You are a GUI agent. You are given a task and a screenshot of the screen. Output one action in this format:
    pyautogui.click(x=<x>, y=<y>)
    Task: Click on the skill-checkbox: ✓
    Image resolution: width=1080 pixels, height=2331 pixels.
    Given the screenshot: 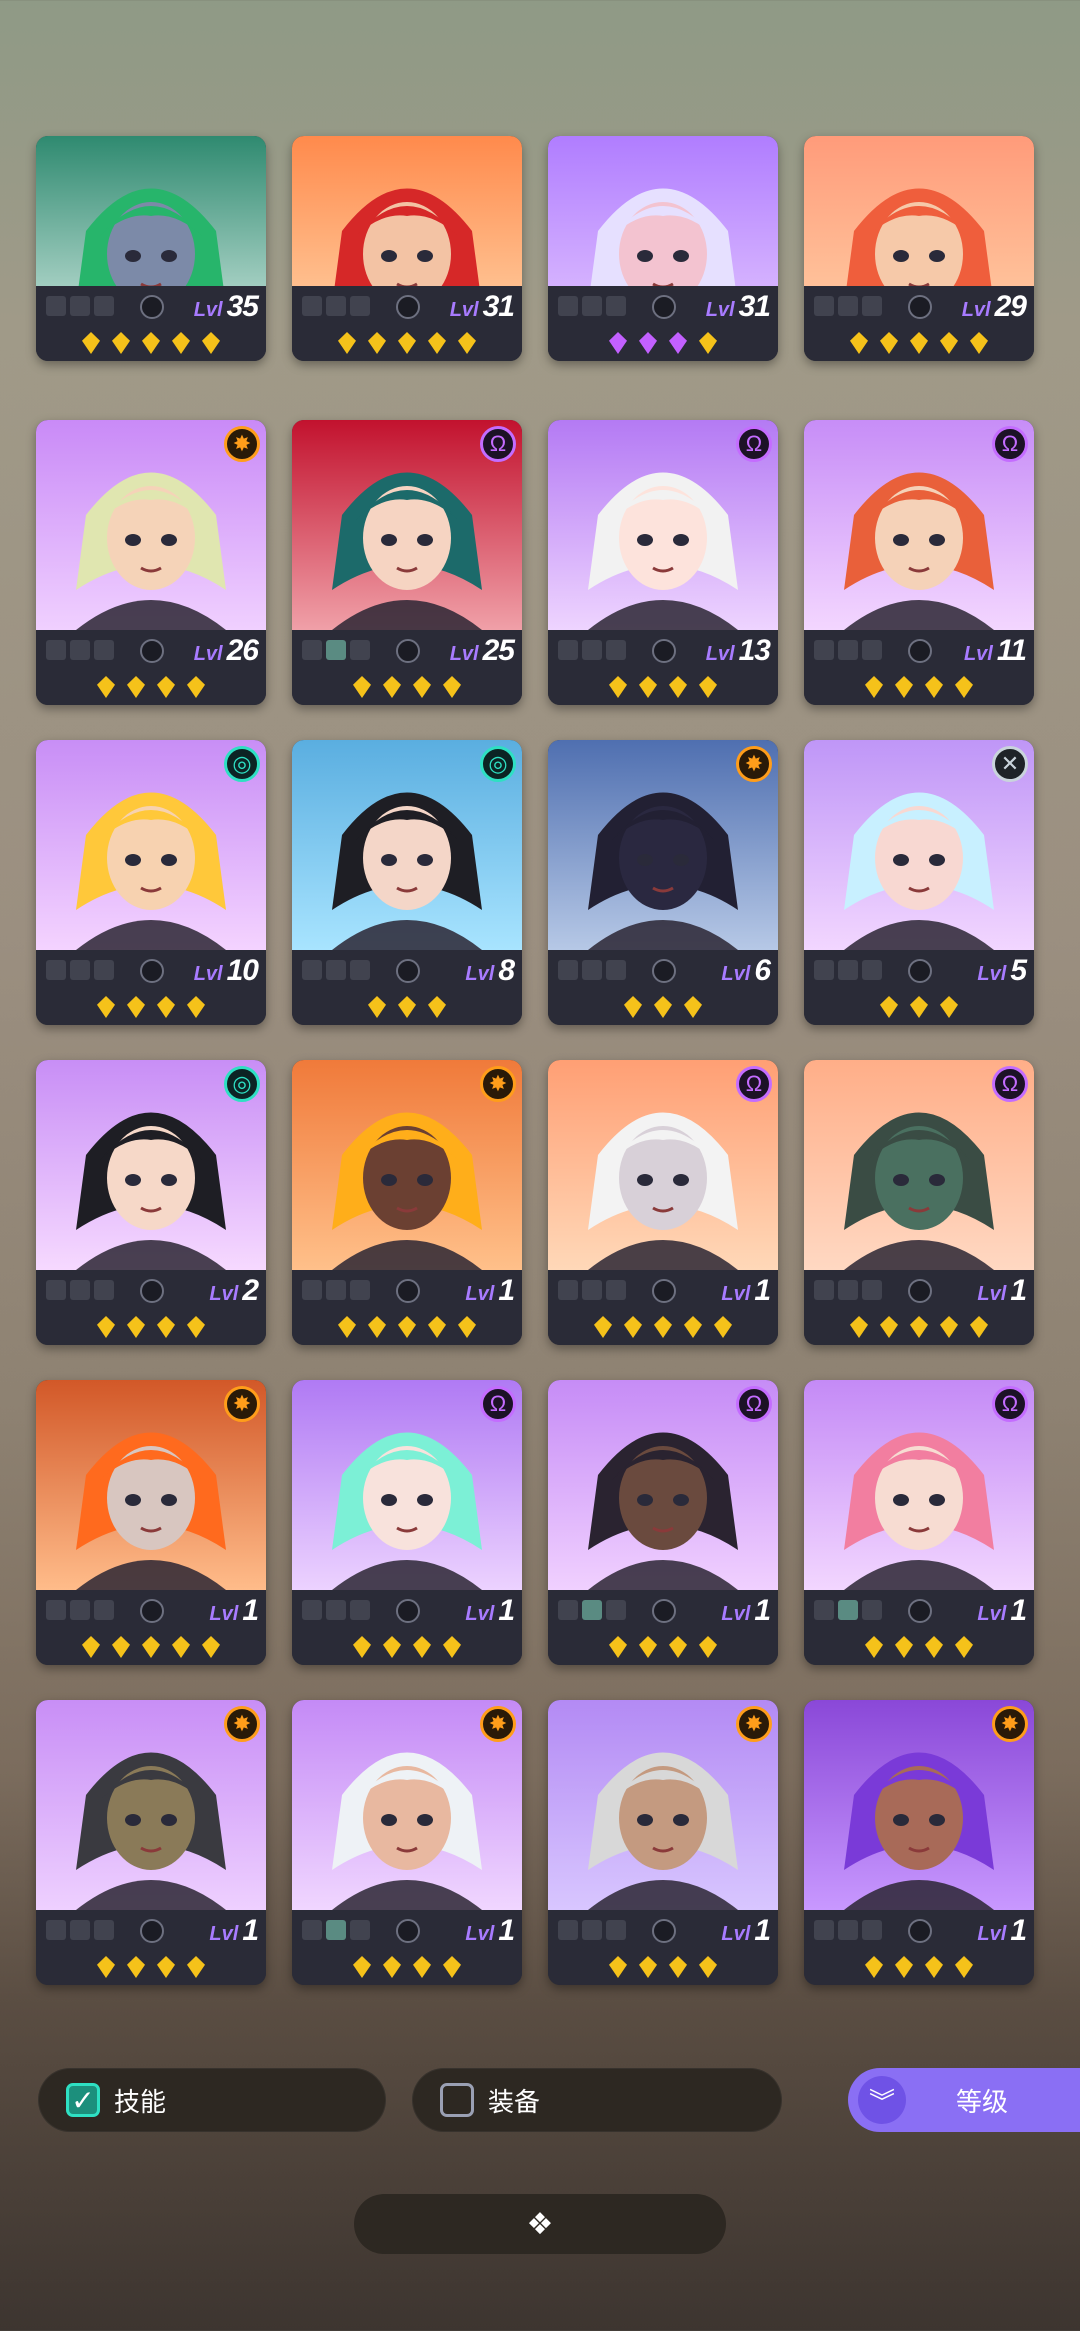 What is the action you would take?
    pyautogui.click(x=83, y=2100)
    